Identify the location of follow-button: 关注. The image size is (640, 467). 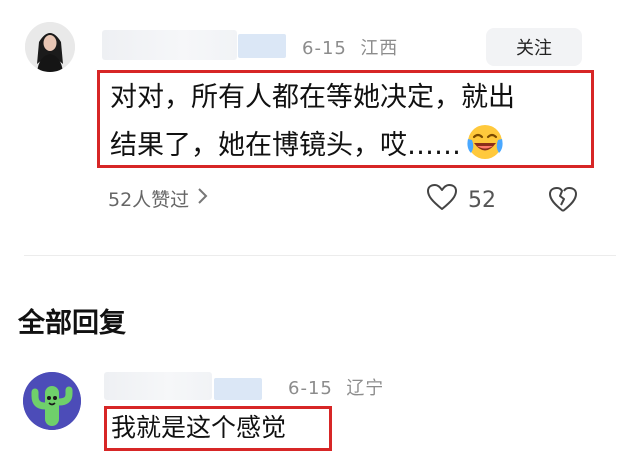
(534, 47).